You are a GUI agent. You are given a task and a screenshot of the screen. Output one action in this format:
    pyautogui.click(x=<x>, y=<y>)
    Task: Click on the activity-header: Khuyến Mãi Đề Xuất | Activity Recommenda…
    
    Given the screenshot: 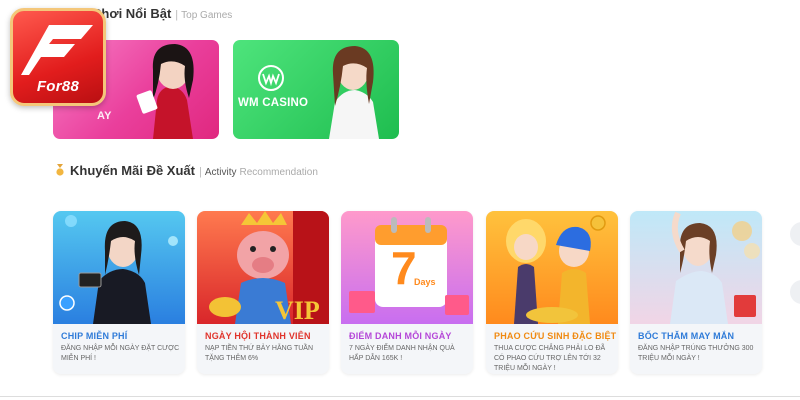 What is the action you would take?
    pyautogui.click(x=186, y=170)
    